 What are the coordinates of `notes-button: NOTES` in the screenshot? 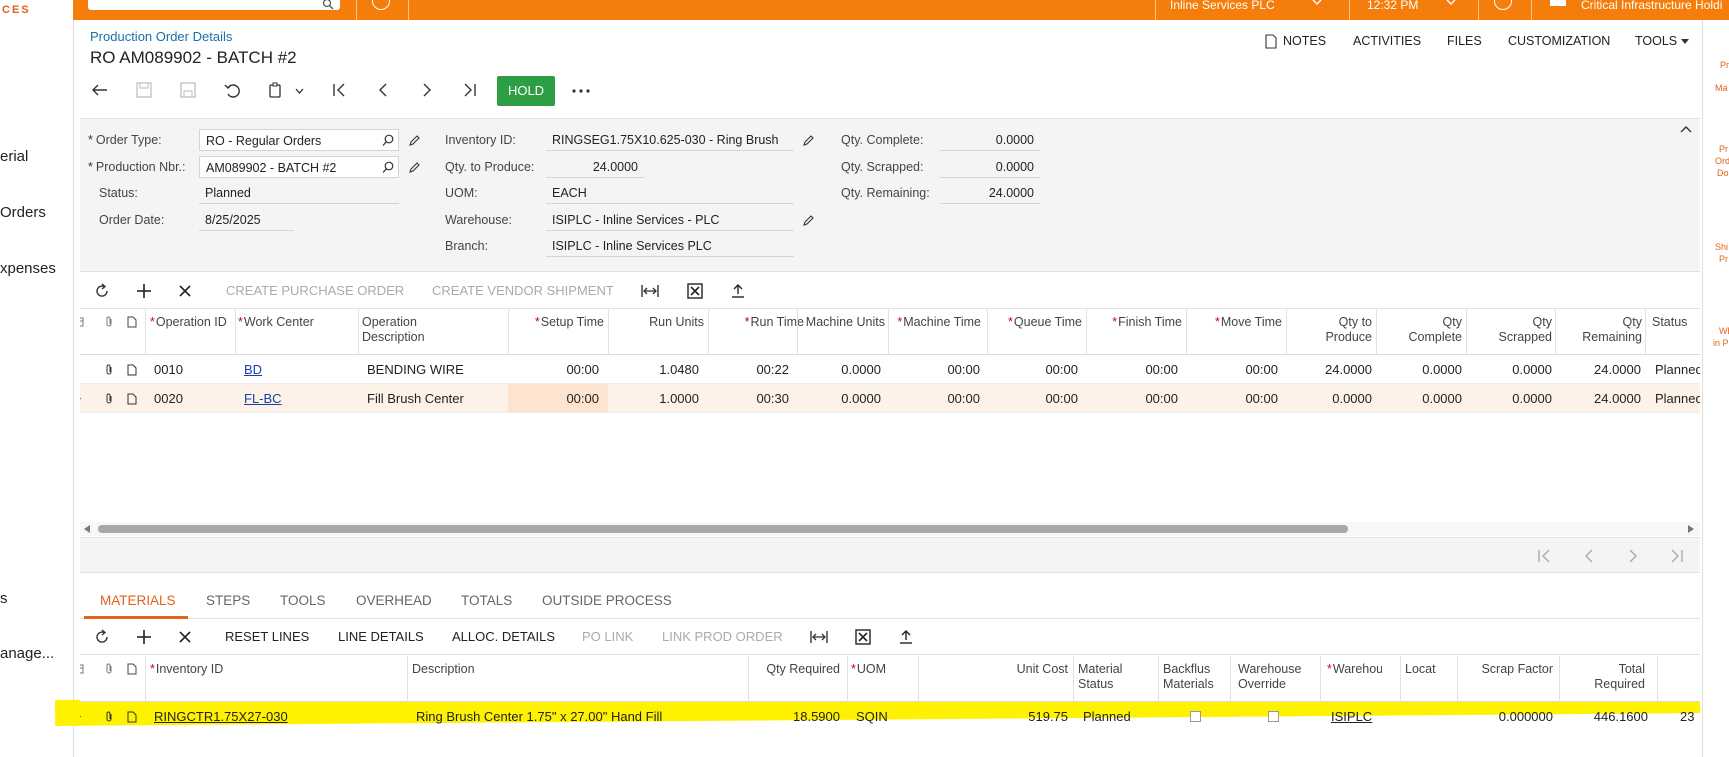 It's located at (1304, 41).